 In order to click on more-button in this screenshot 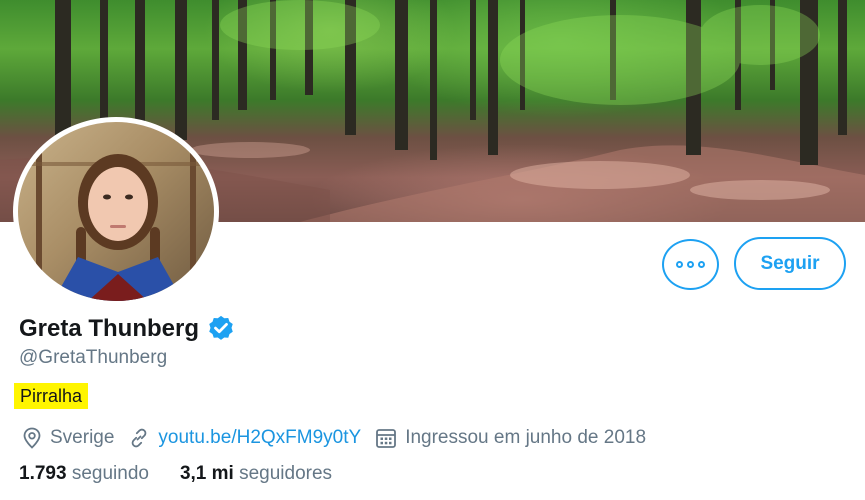, I will do `click(690, 264)`.